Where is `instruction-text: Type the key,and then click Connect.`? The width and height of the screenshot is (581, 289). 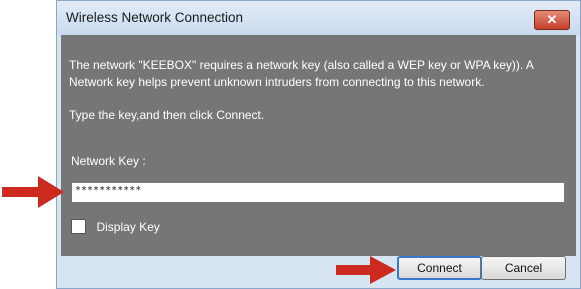
instruction-text: Type the key,and then click Connect. is located at coordinates (167, 115).